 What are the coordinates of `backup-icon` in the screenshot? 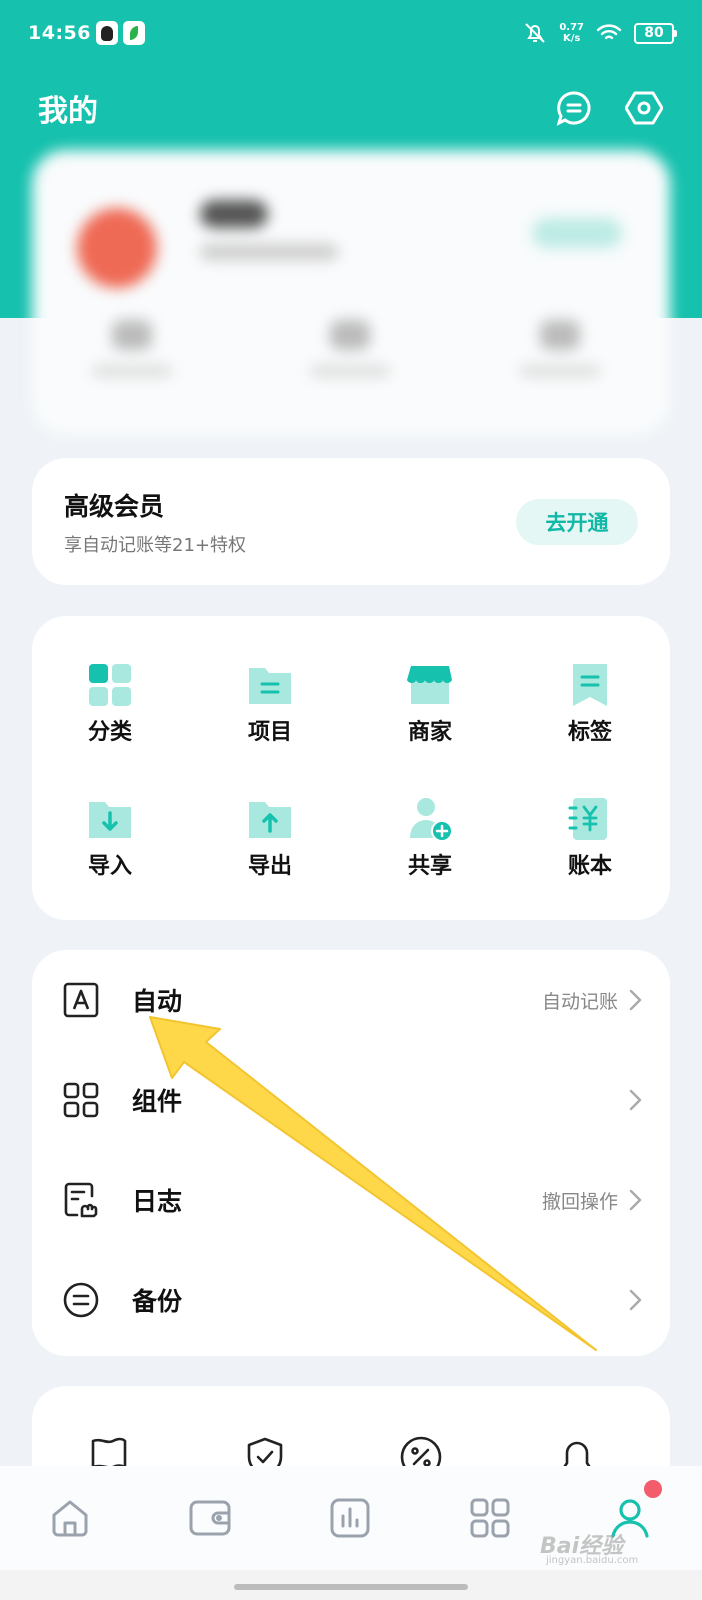 It's located at (81, 1300).